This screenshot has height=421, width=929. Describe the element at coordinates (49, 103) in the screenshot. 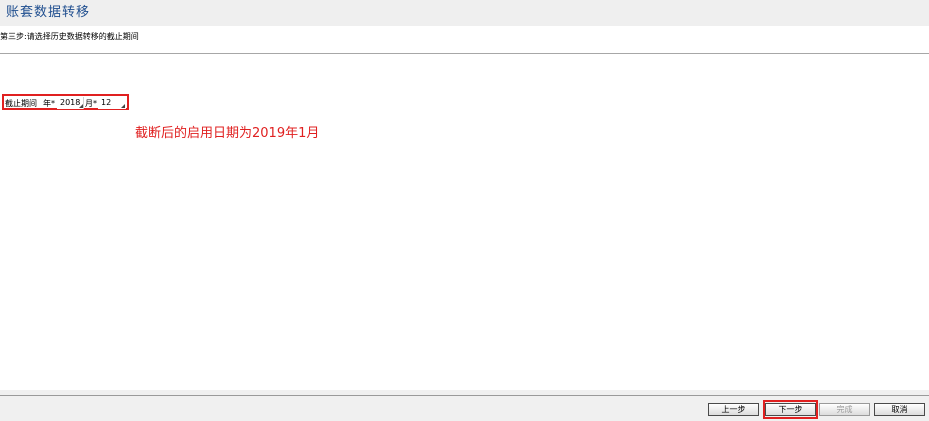

I see `year-label: 年*` at that location.